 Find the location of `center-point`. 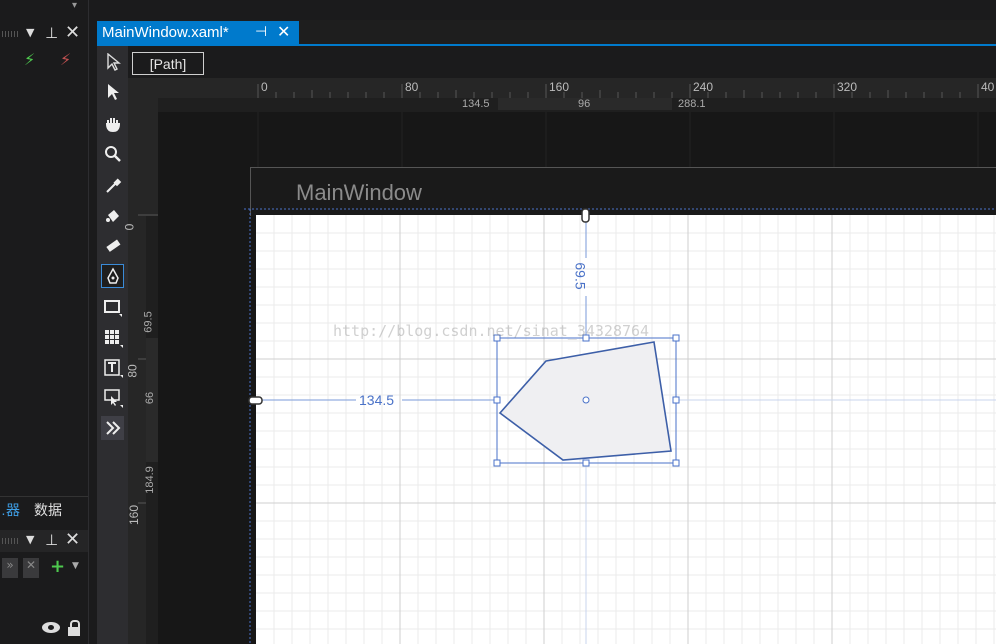

center-point is located at coordinates (586, 400).